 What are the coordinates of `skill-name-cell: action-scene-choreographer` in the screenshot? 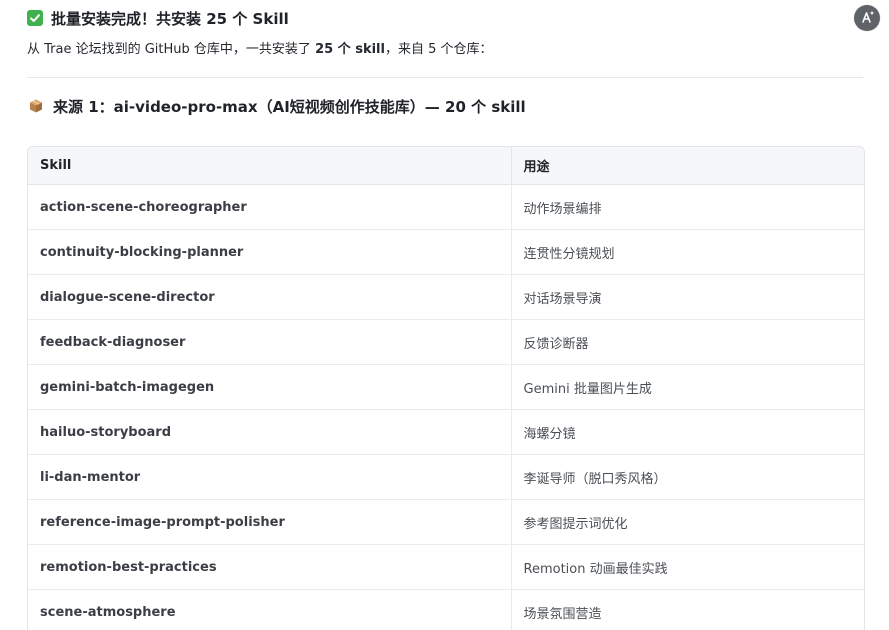 It's located at (269, 207).